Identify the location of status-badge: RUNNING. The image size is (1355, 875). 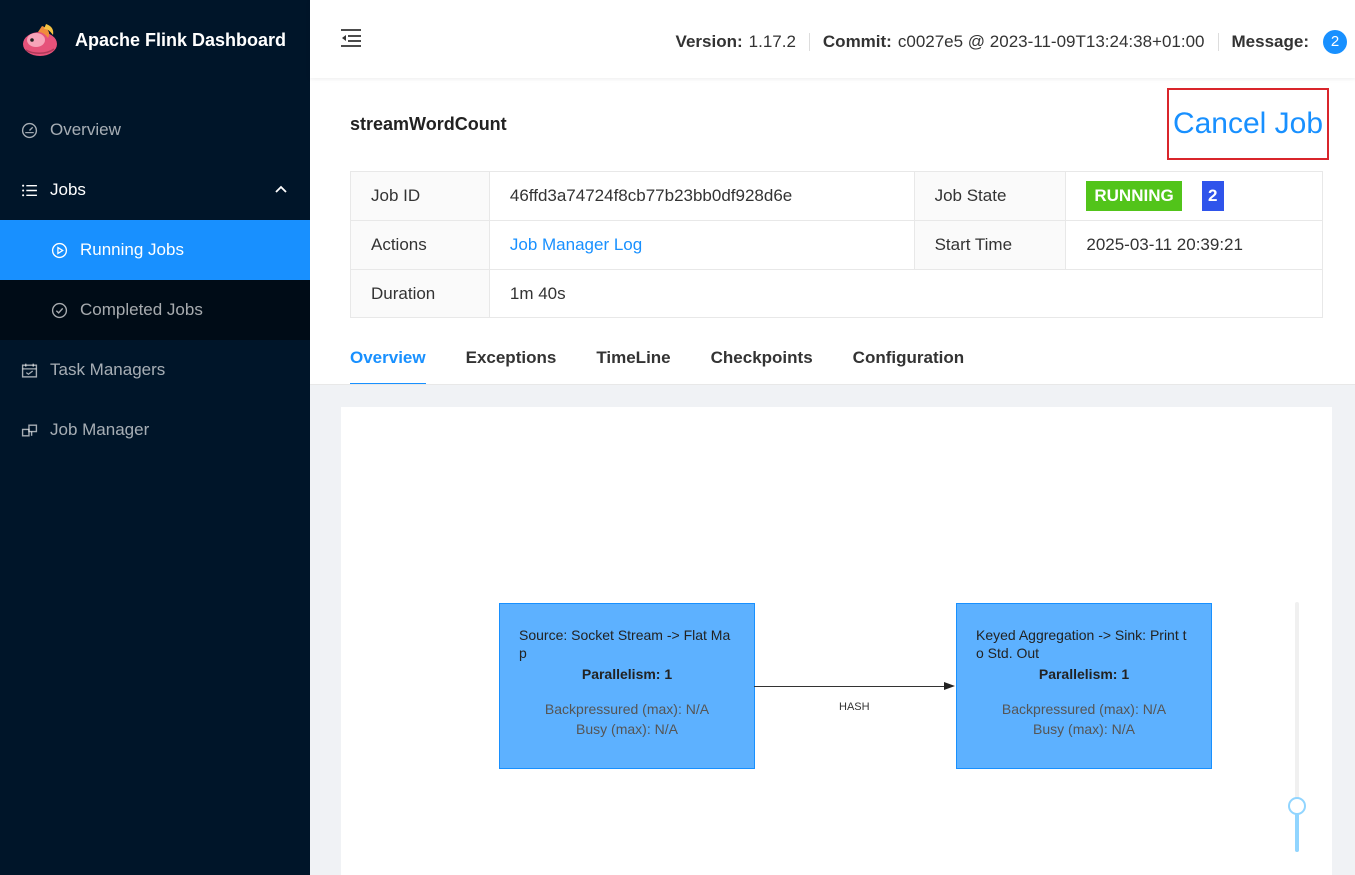
(1134, 196).